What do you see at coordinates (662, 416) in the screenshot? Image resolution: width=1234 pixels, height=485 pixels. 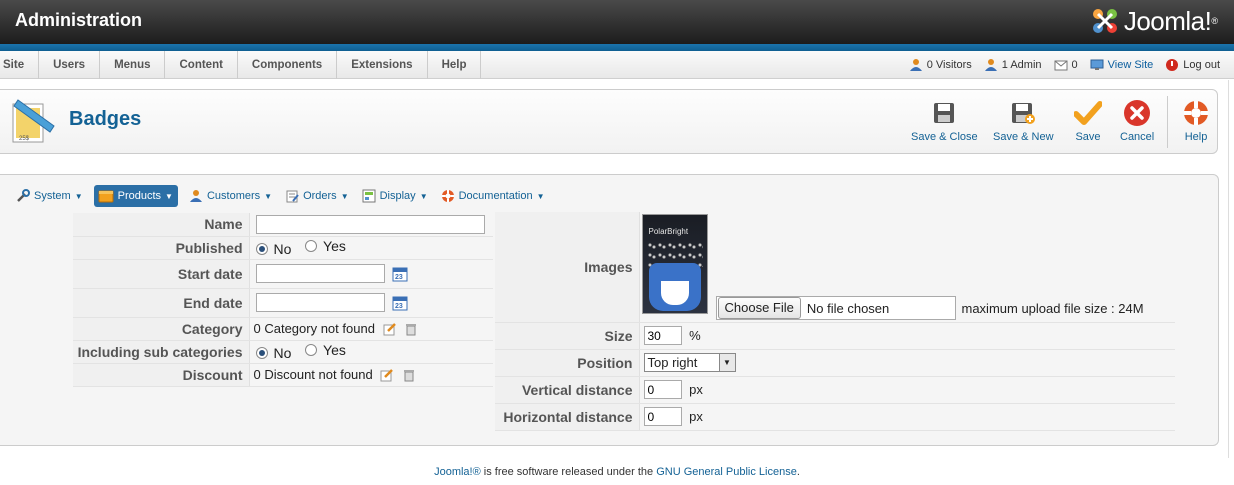 I see `horizontal-input` at bounding box center [662, 416].